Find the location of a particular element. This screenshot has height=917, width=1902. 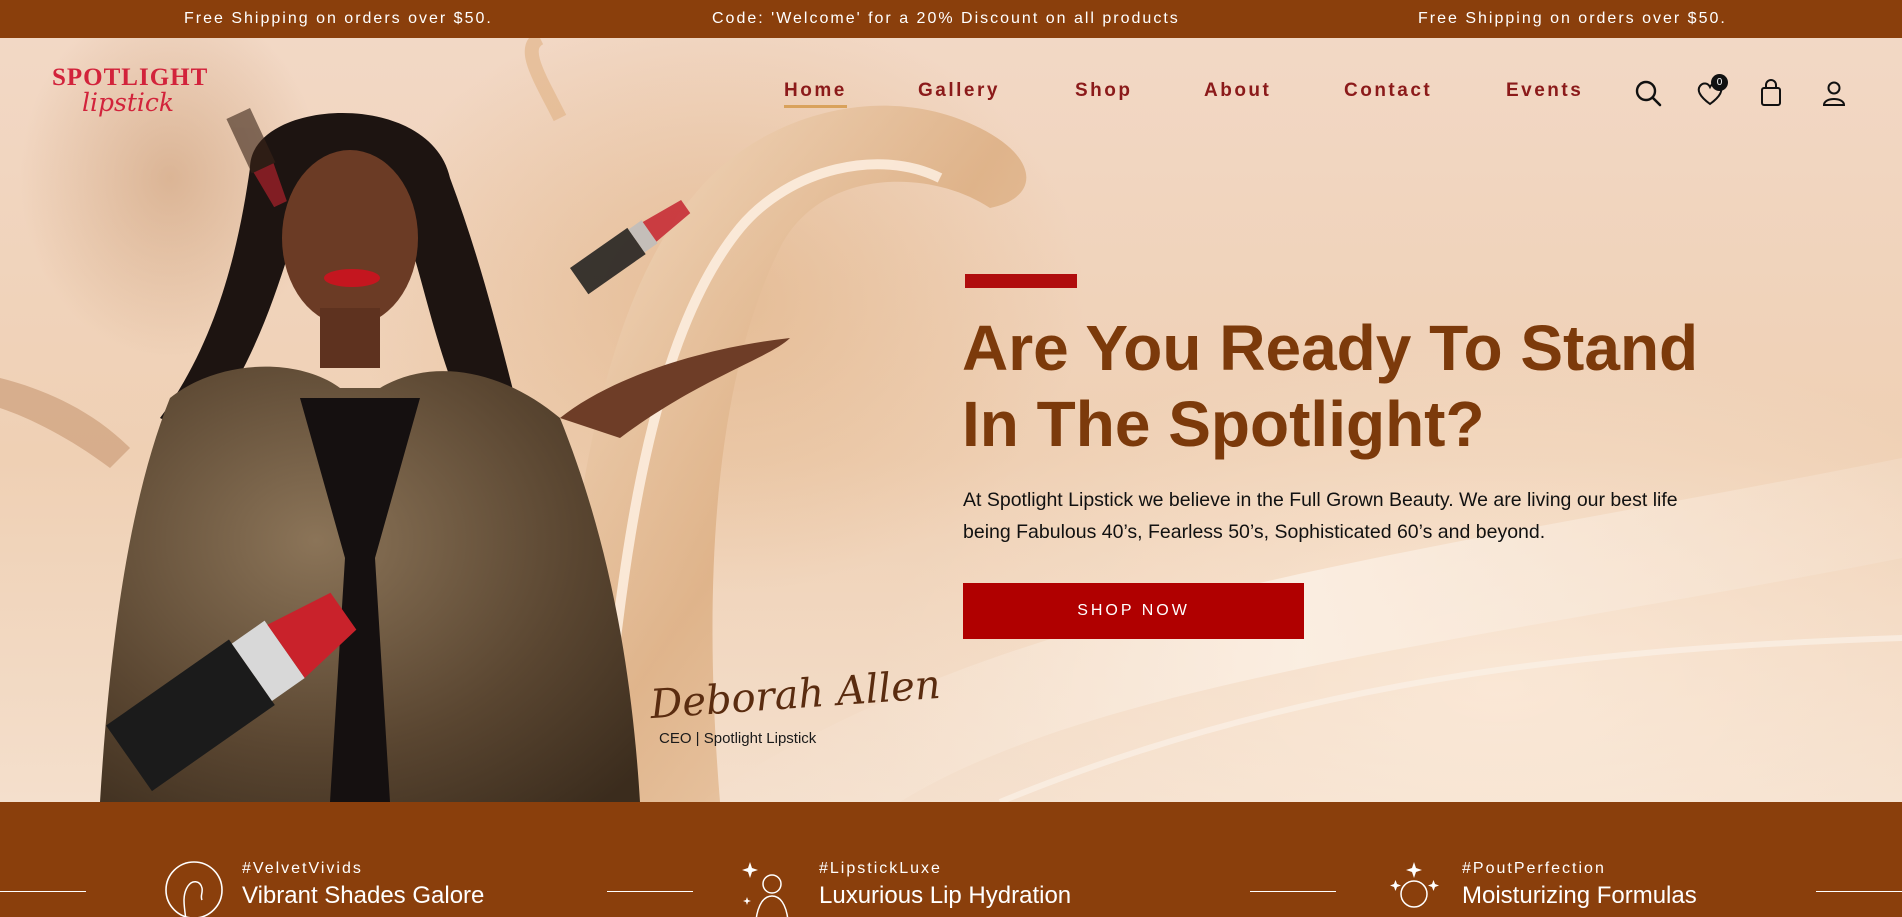

headline-accent-bar is located at coordinates (1021, 281).